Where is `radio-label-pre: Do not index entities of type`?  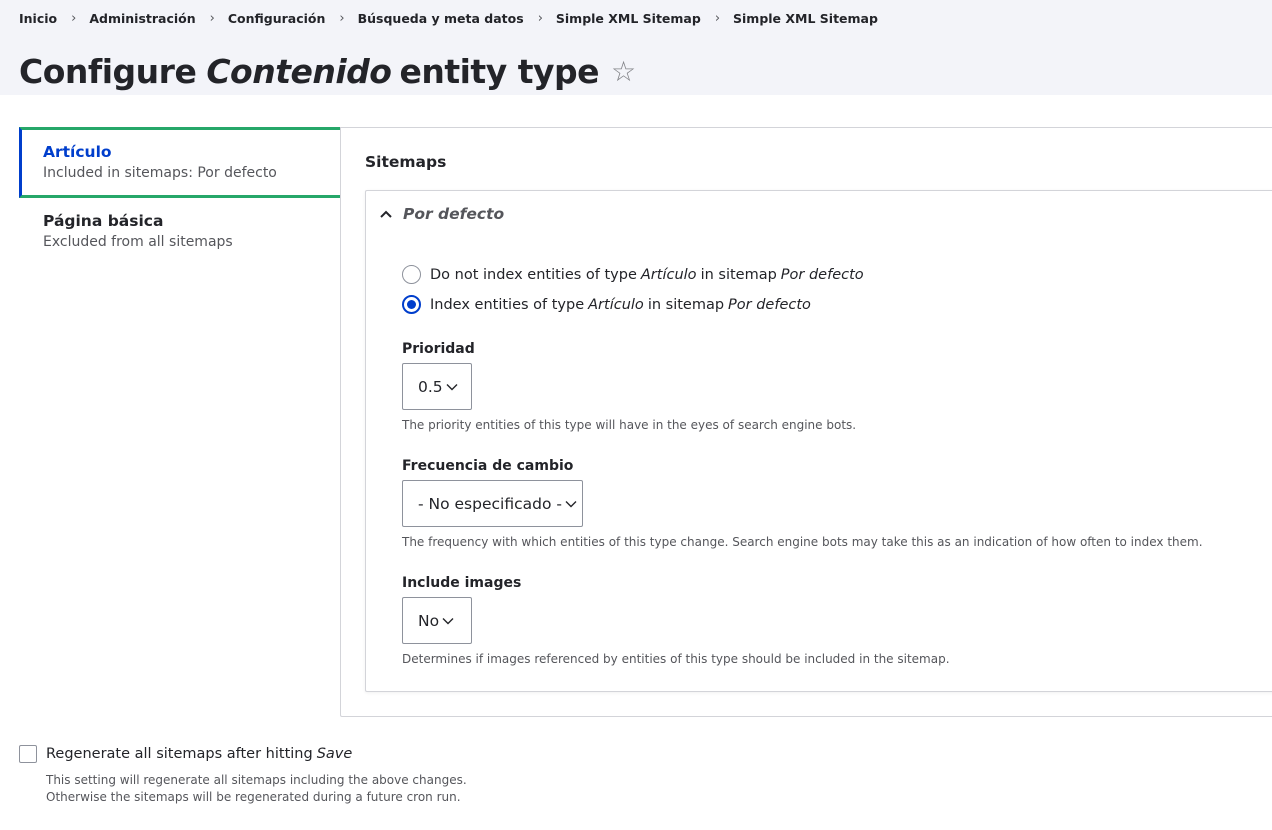 radio-label-pre: Do not index entities of type is located at coordinates (533, 274).